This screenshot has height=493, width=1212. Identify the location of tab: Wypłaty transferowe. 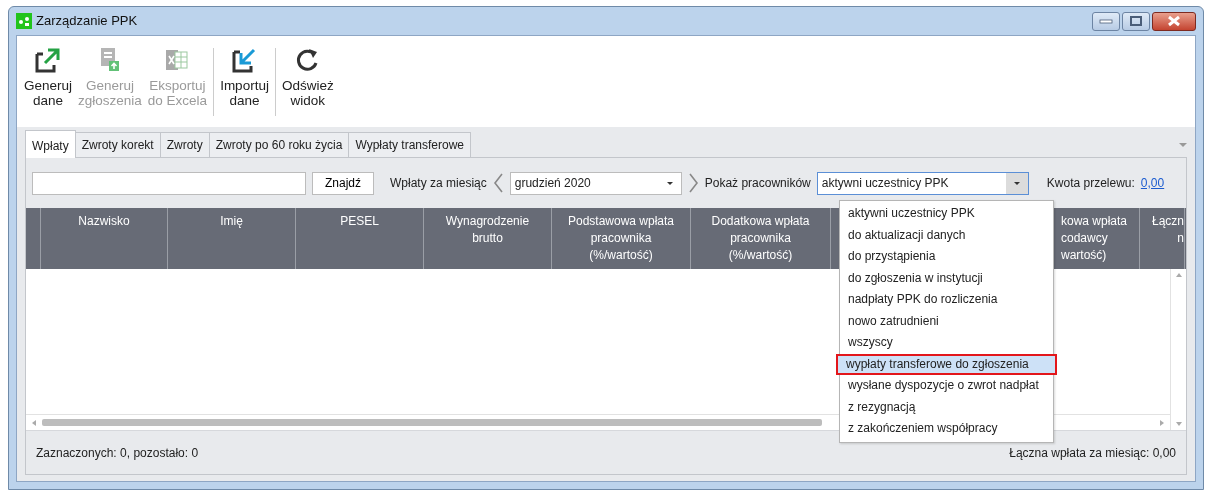
(410, 144).